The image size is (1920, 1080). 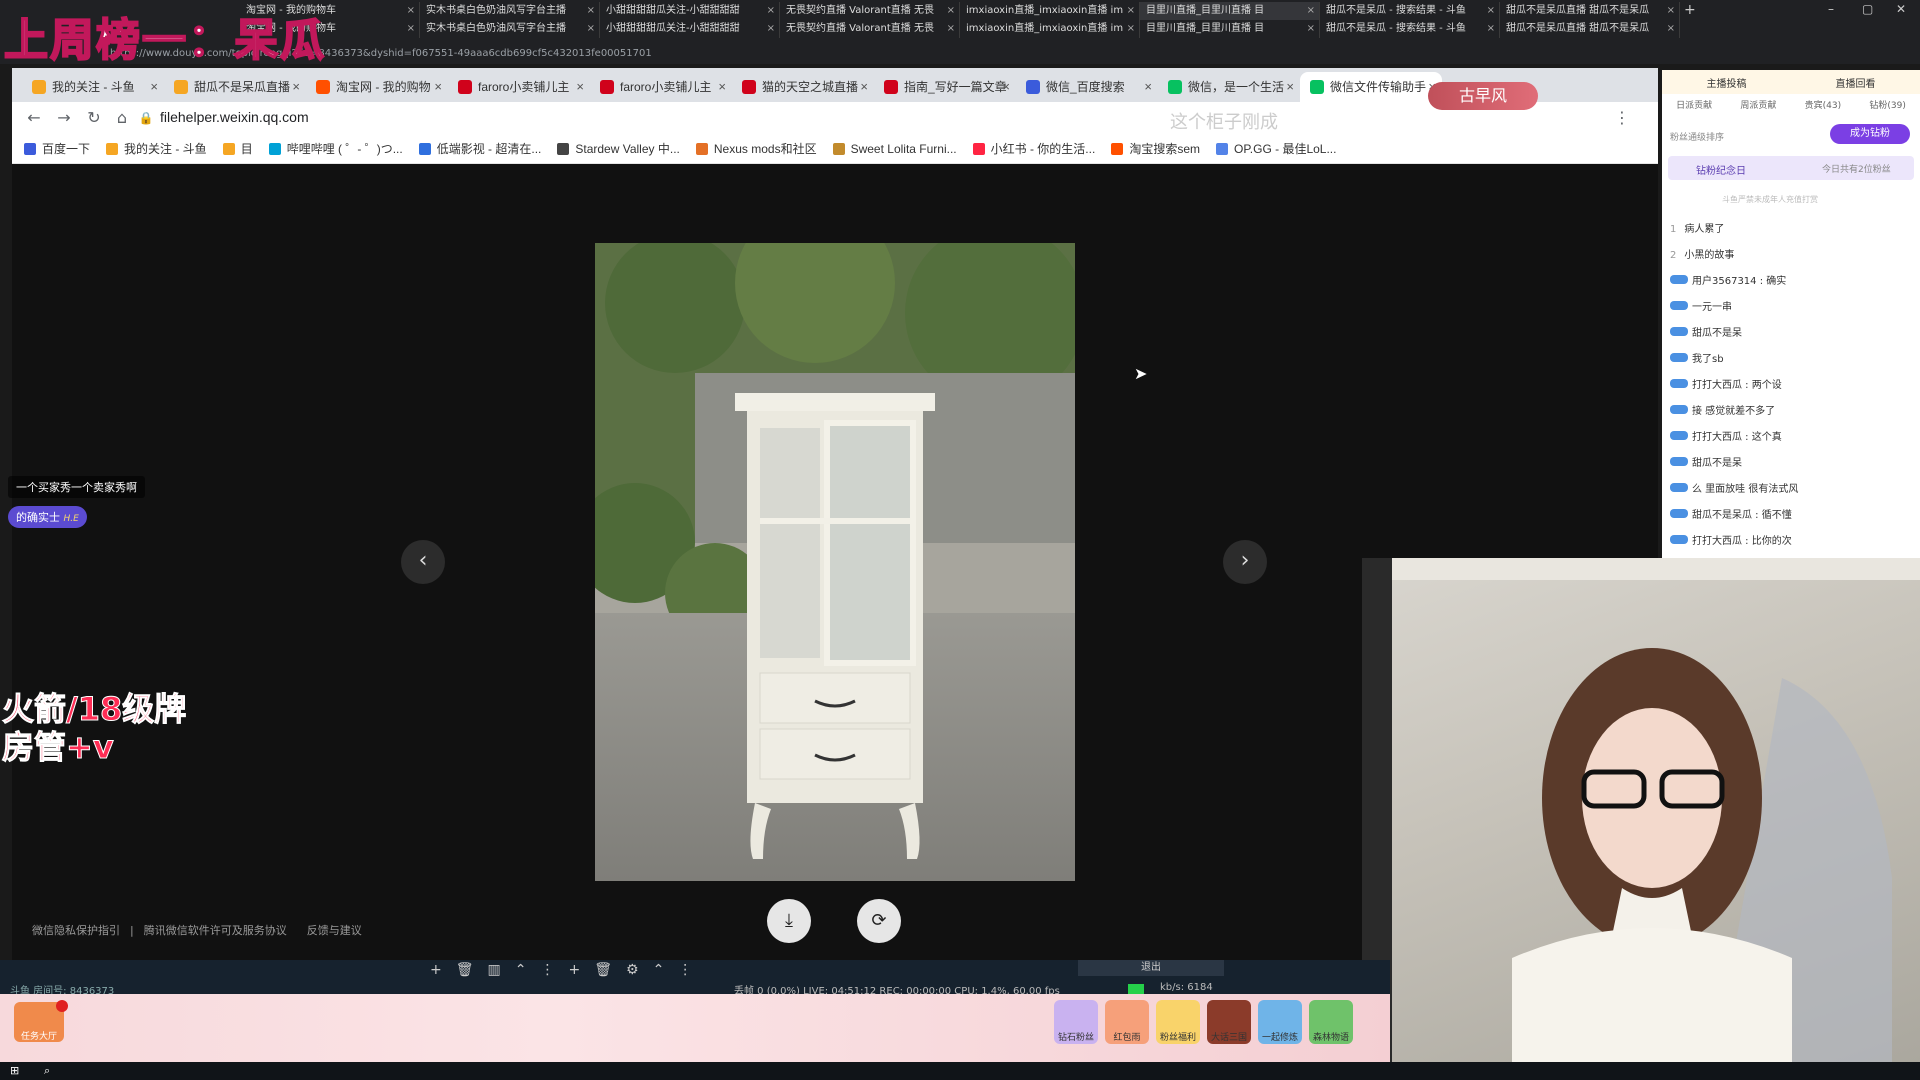 I want to click on next-image-button: ›, so click(x=1245, y=562).